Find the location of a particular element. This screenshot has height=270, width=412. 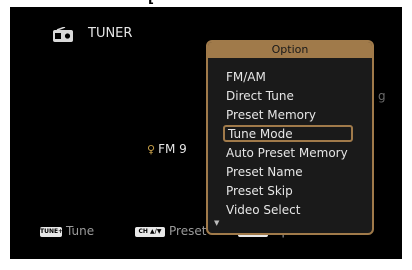

menu-item-video-select: Video Select is located at coordinates (263, 210).